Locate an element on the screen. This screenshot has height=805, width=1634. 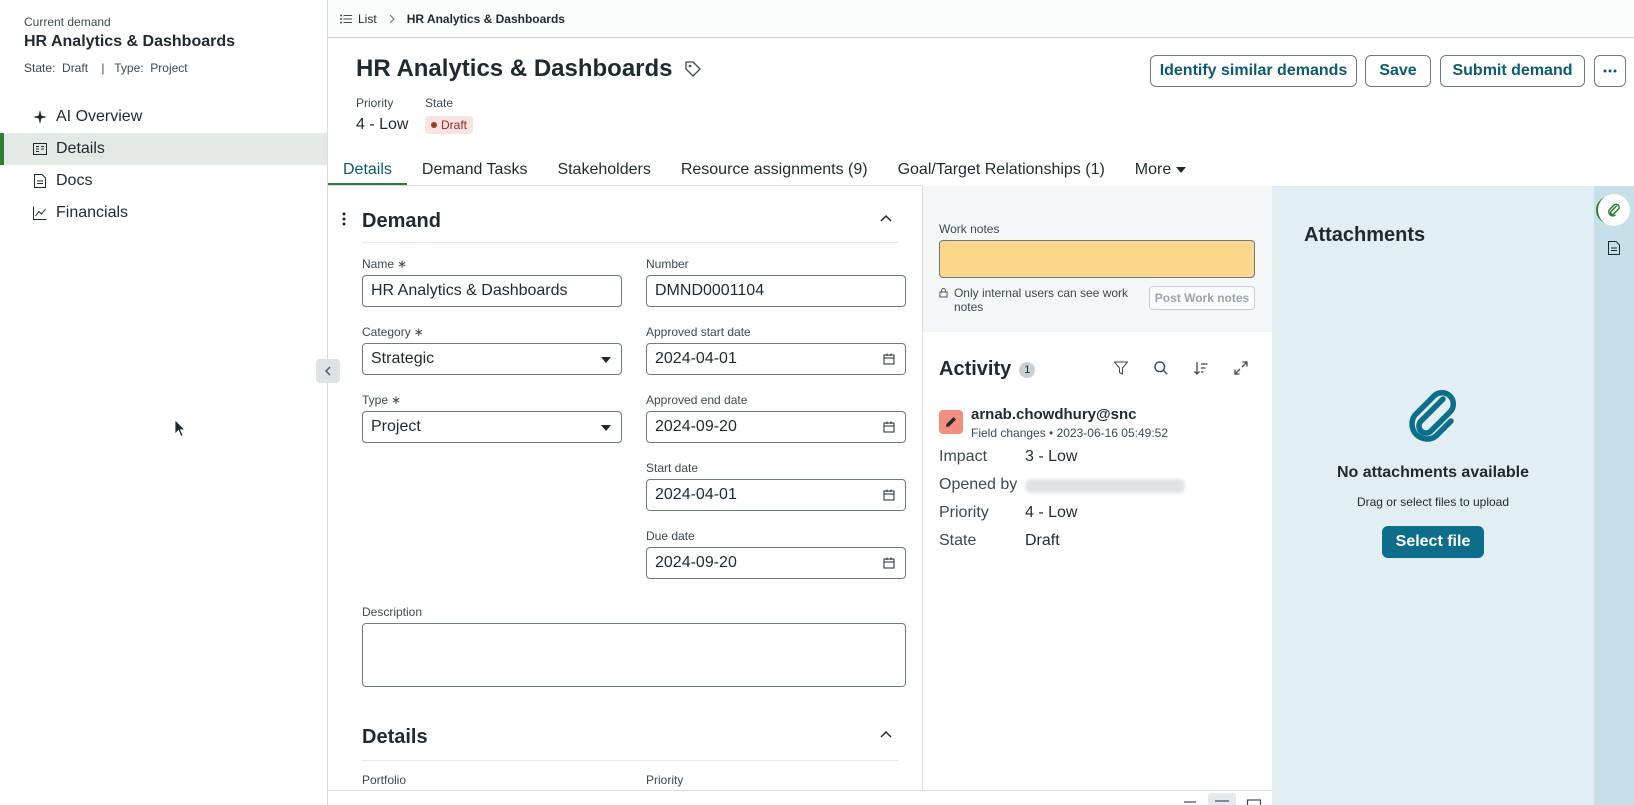
chevron-right-icon is located at coordinates (392, 18).